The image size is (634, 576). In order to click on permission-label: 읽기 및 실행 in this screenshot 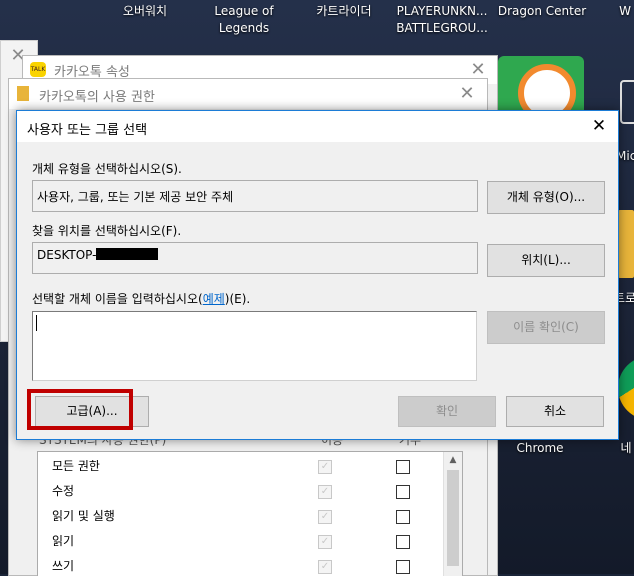, I will do `click(83, 516)`.